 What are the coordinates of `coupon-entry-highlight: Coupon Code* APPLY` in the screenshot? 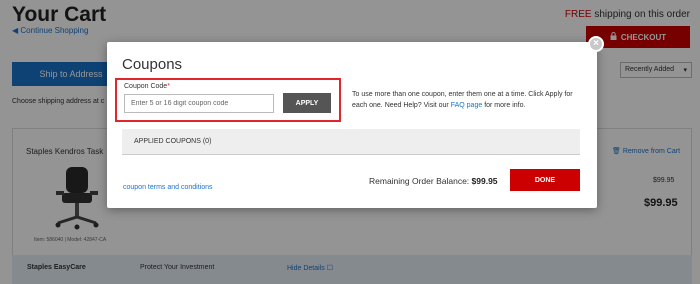 It's located at (228, 100).